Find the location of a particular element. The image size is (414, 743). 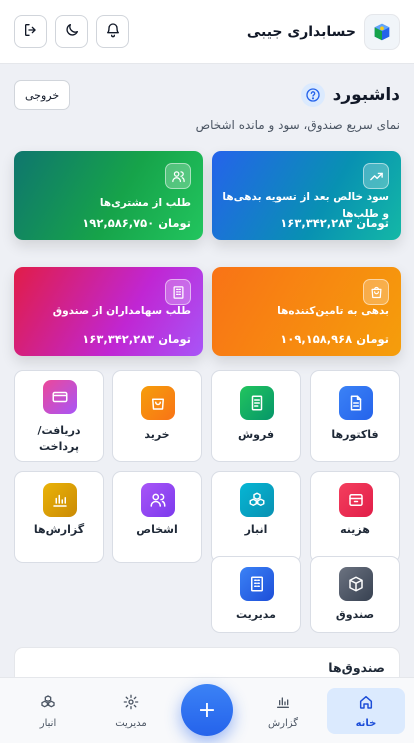

top-bar: حسابداری جیبی is located at coordinates (207, 32).